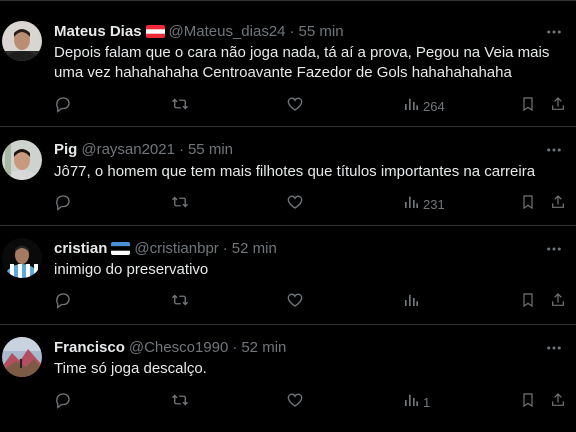 The image size is (576, 432). Describe the element at coordinates (130, 368) in the screenshot. I see `tweet-text: Time só joga descalço.` at that location.